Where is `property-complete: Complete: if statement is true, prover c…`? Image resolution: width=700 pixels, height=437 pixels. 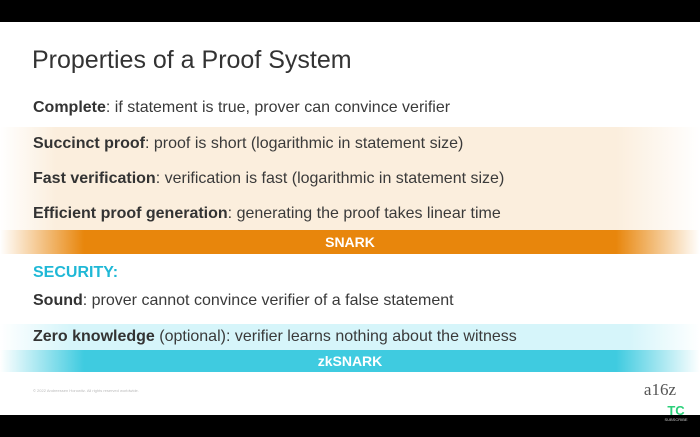
property-complete: Complete: if statement is true, prover c… is located at coordinates (241, 108).